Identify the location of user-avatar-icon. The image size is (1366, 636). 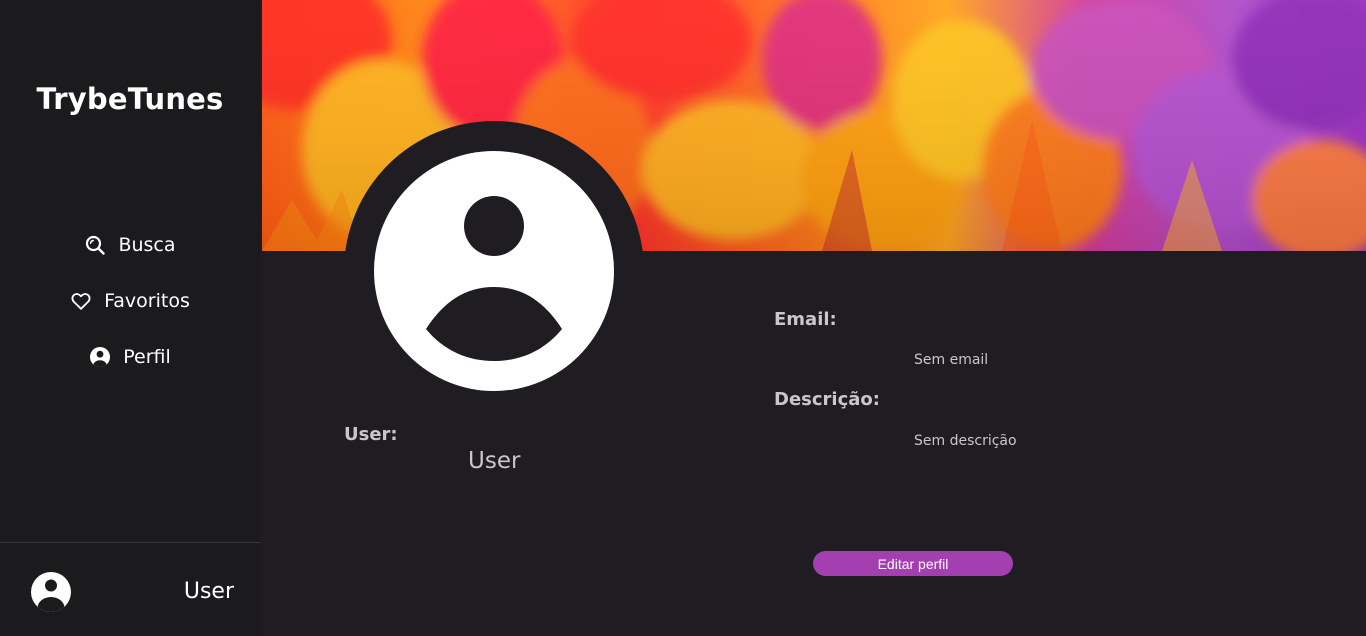
(51, 592).